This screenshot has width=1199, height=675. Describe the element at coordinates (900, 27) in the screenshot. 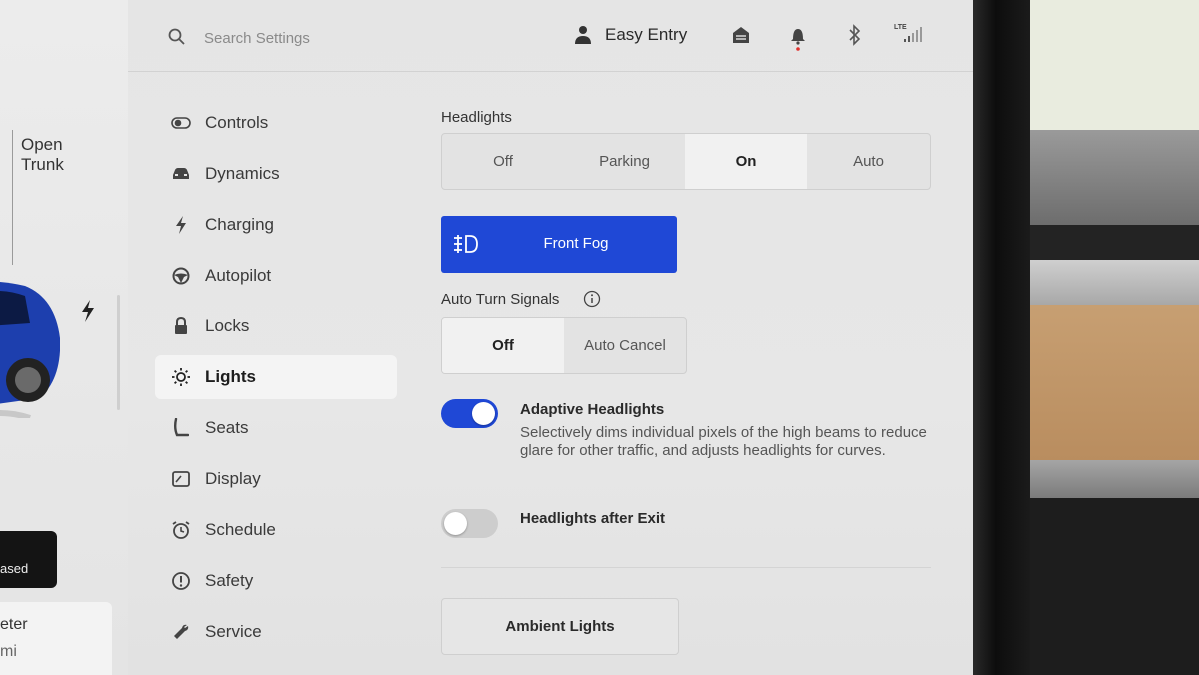

I see `lte-label: LTE` at that location.